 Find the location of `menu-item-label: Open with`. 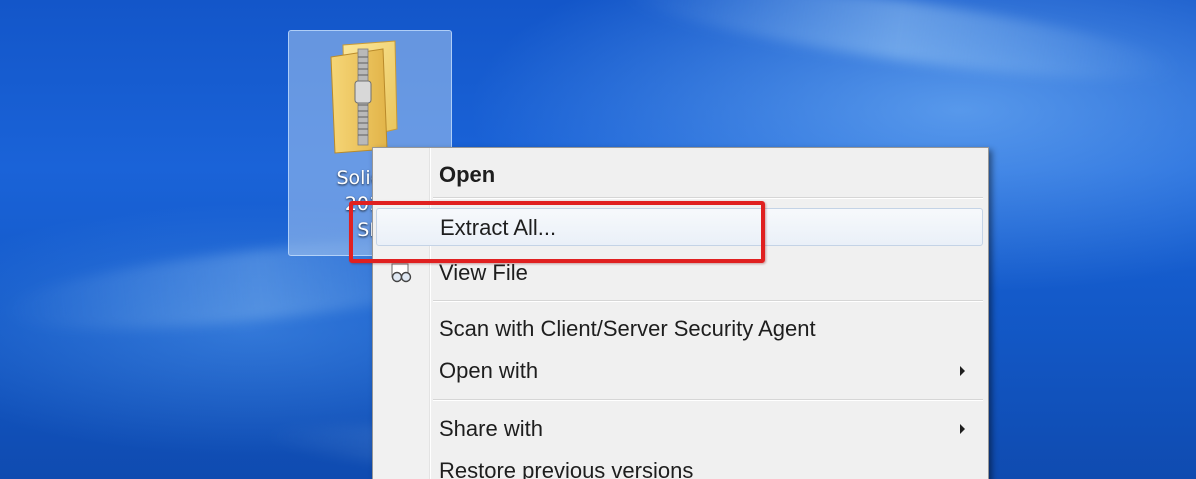

menu-item-label: Open with is located at coordinates (489, 370).